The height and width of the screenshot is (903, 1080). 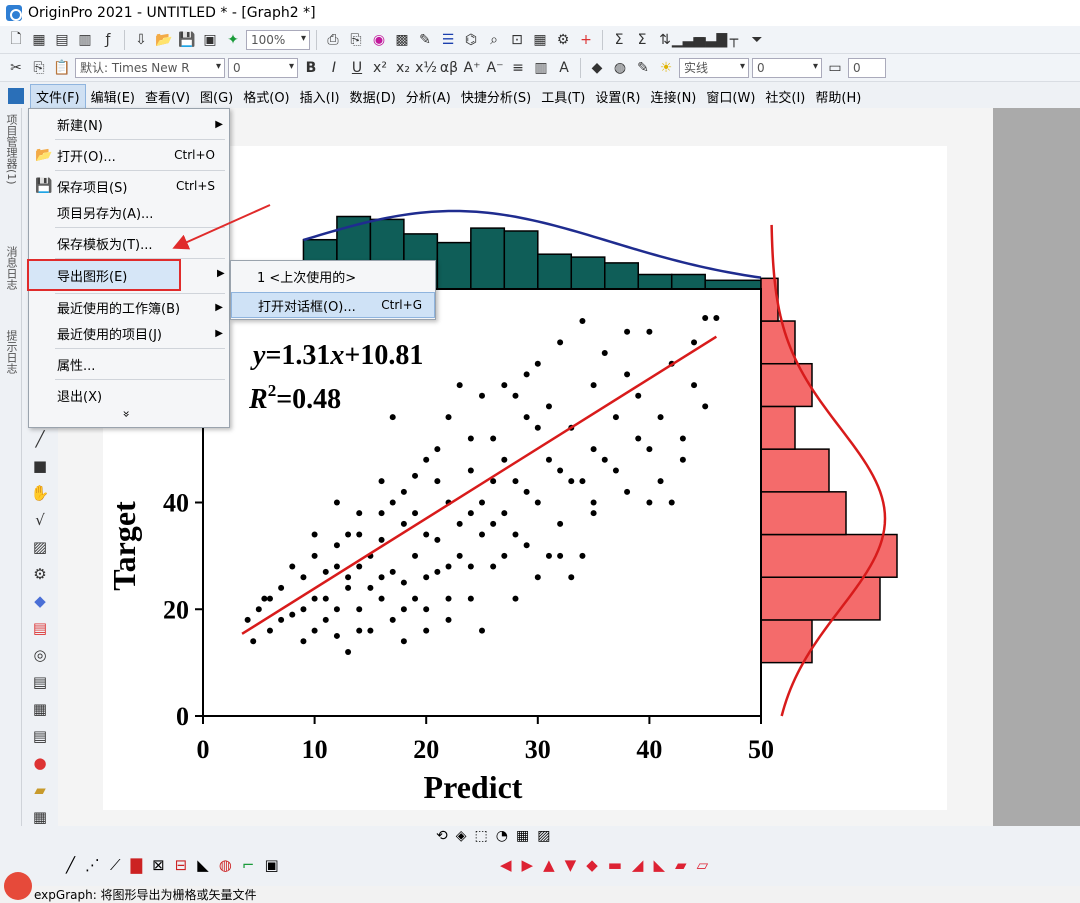 What do you see at coordinates (137, 865) in the screenshot?
I see `column-plot-icon: ▇` at bounding box center [137, 865].